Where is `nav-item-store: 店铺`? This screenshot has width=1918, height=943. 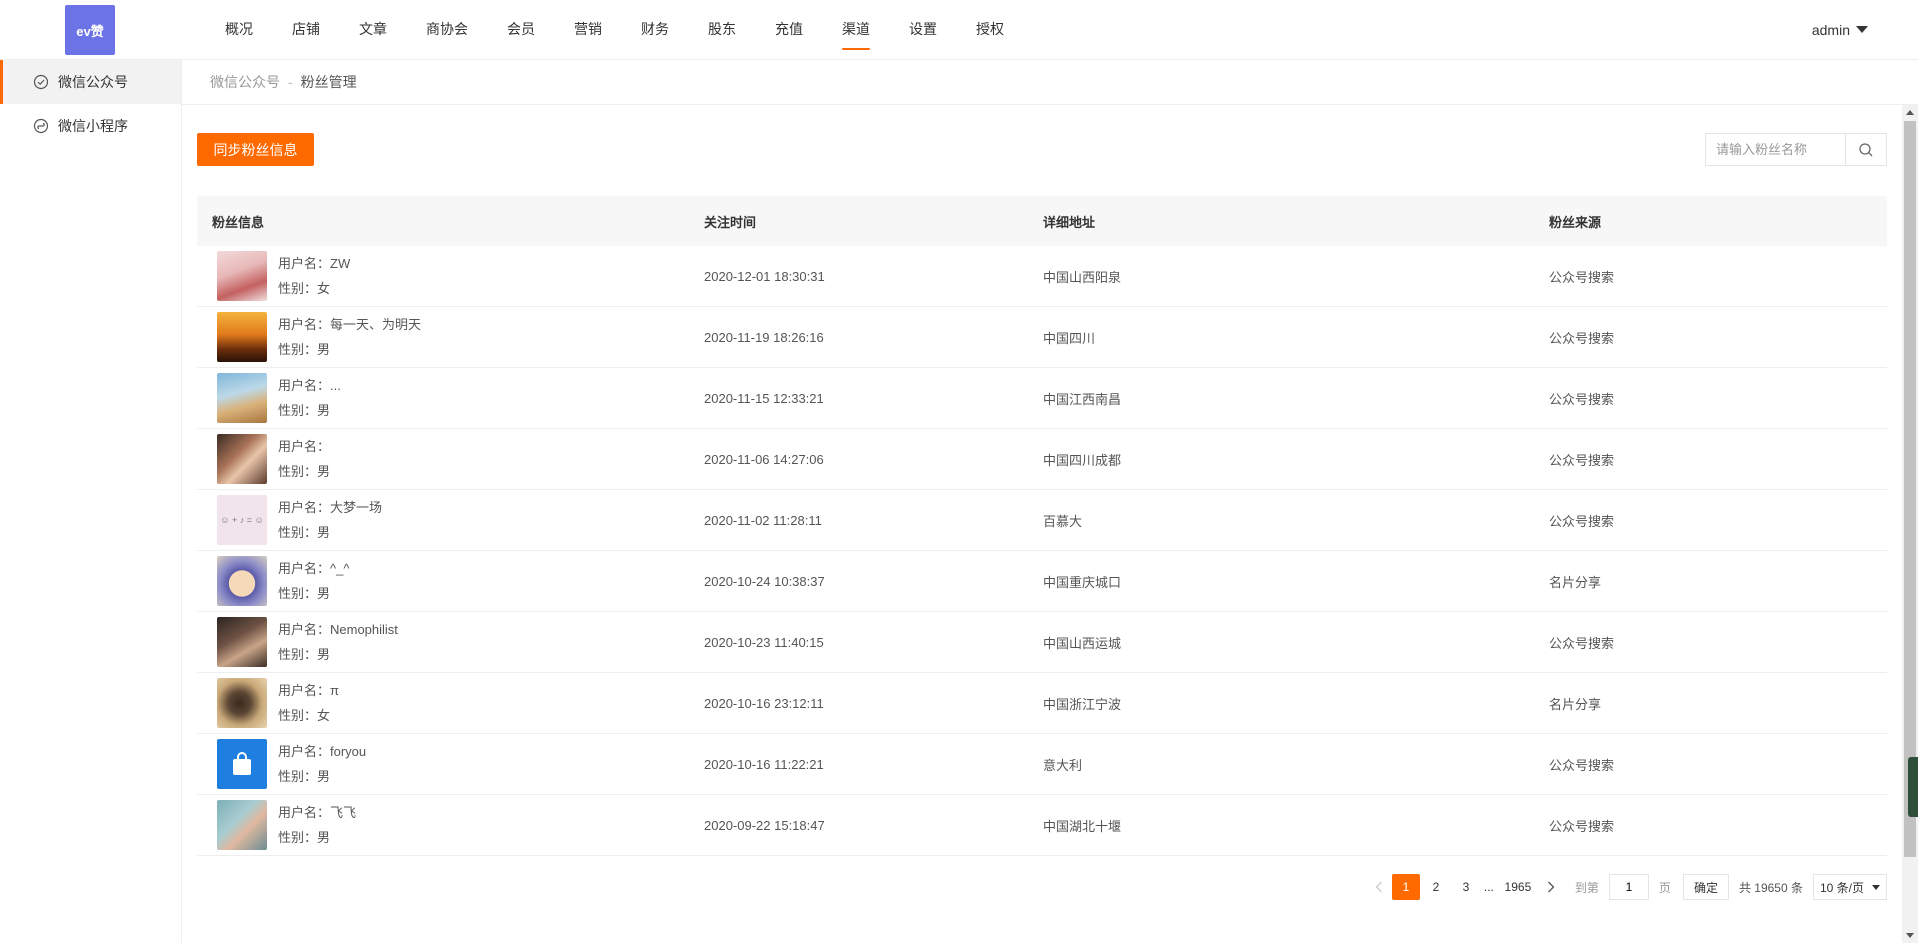 nav-item-store: 店铺 is located at coordinates (306, 30).